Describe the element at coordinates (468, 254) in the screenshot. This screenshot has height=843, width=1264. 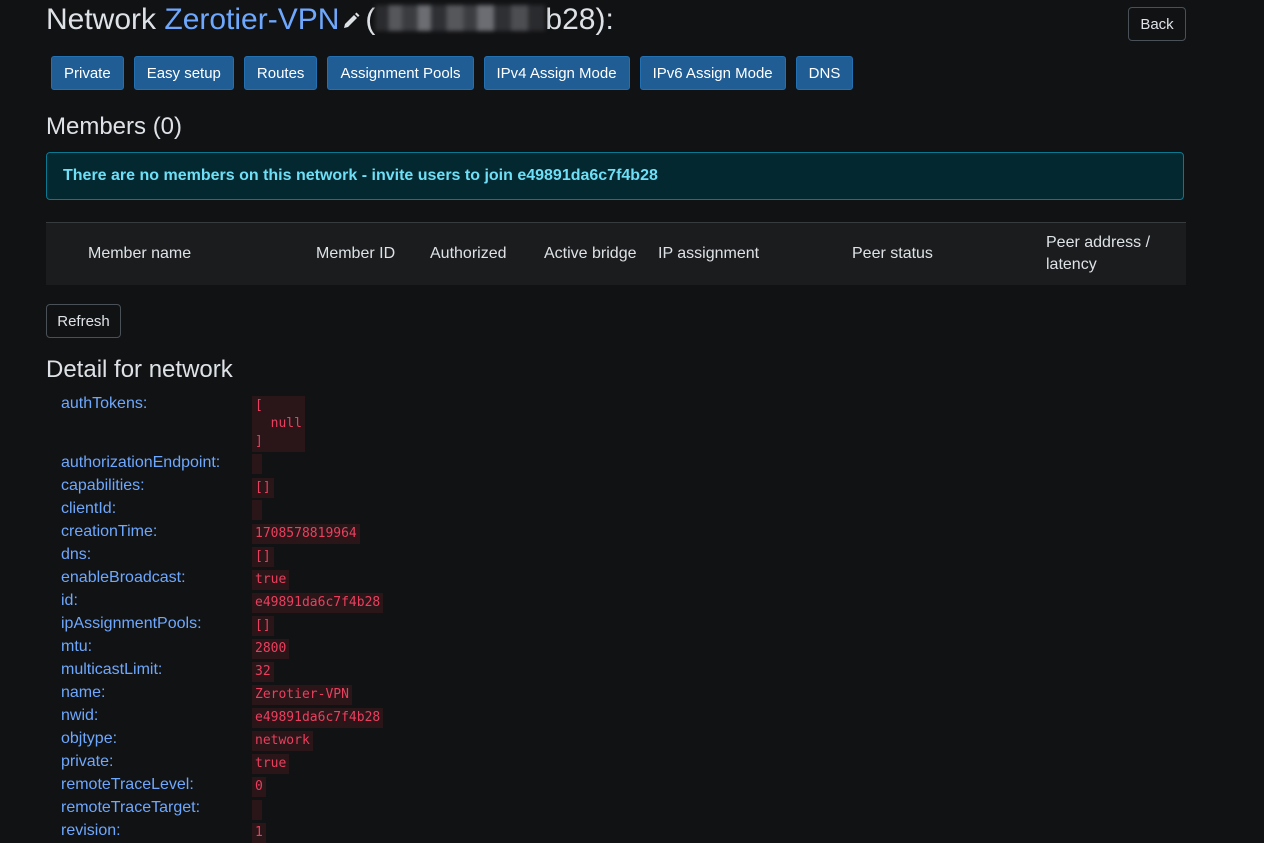
I see `col-authorized: Authorized` at that location.